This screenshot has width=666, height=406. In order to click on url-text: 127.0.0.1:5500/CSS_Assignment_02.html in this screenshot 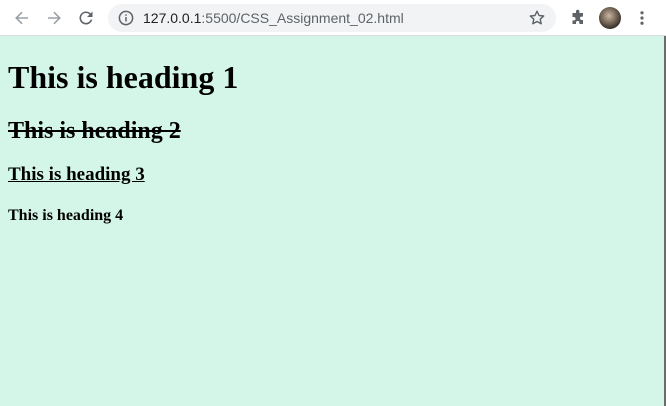, I will do `click(273, 18)`.